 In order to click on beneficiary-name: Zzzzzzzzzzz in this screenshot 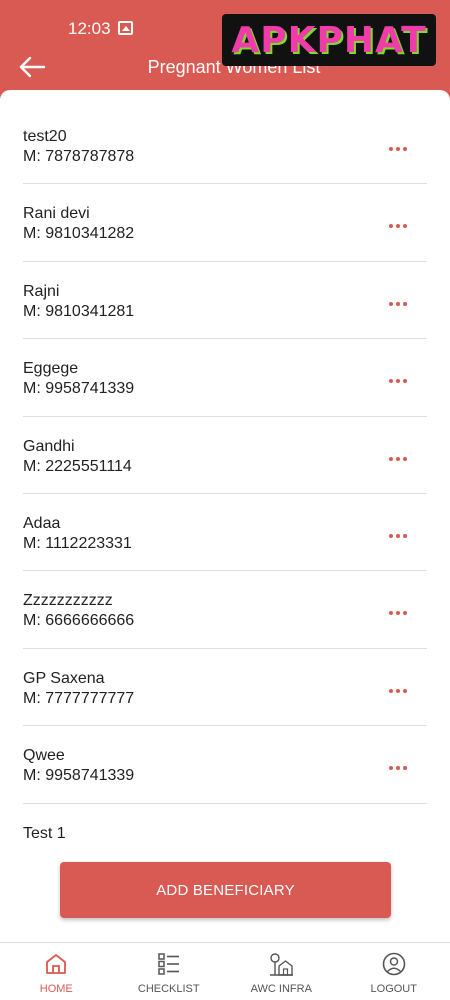, I will do `click(68, 601)`.